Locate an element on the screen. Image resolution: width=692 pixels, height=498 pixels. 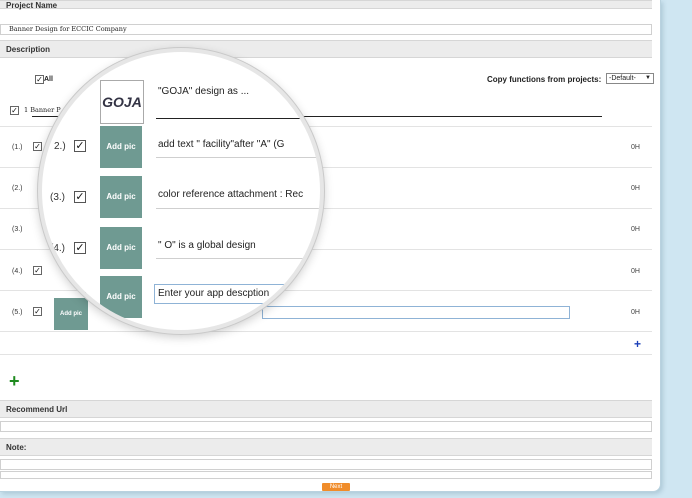
dropdown-arrow-icon: ▼ is located at coordinates (648, 78).